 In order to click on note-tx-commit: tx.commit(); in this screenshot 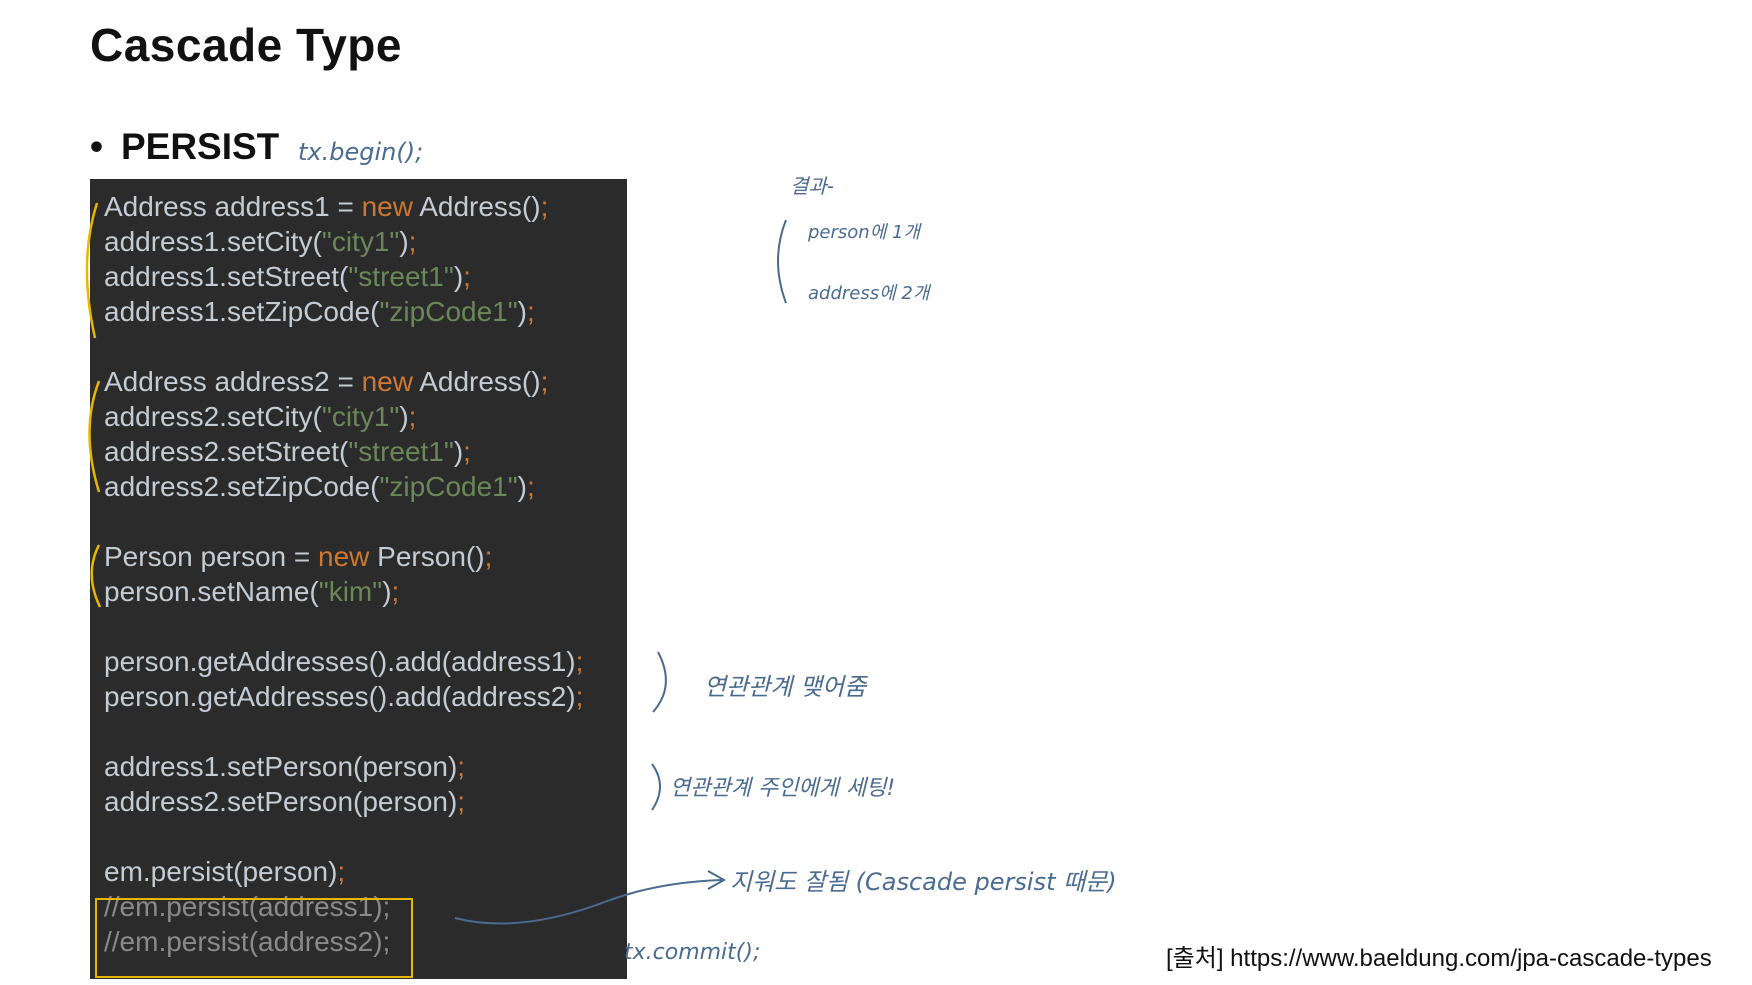, I will do `click(692, 952)`.